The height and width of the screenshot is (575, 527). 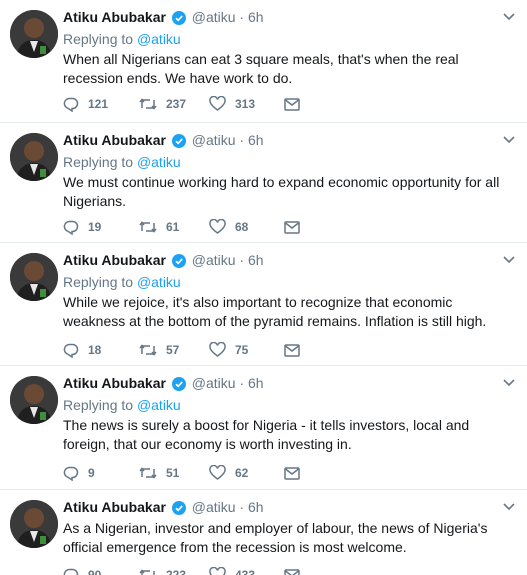 I want to click on retweet-button: 223, so click(x=174, y=571).